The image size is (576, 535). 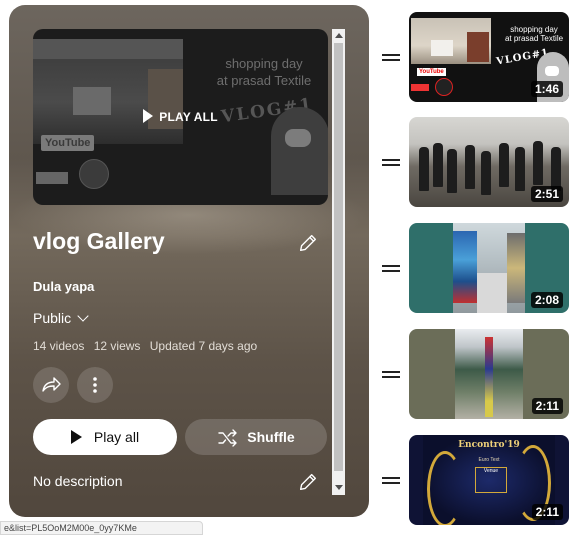 I want to click on playlist-description: No description, so click(x=78, y=481).